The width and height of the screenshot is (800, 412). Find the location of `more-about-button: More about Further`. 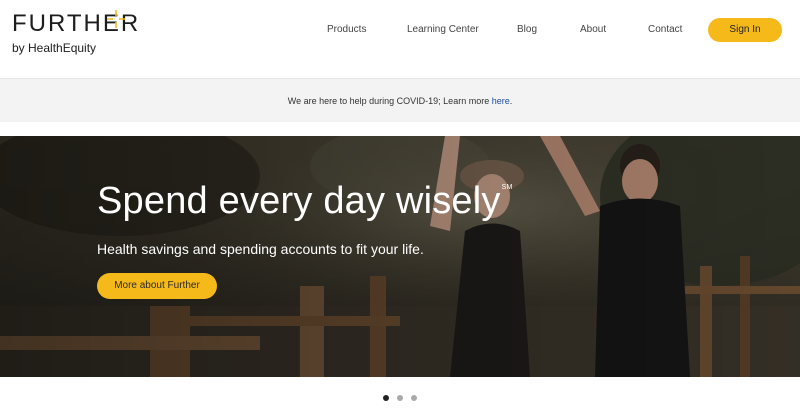

more-about-button: More about Further is located at coordinates (157, 286).